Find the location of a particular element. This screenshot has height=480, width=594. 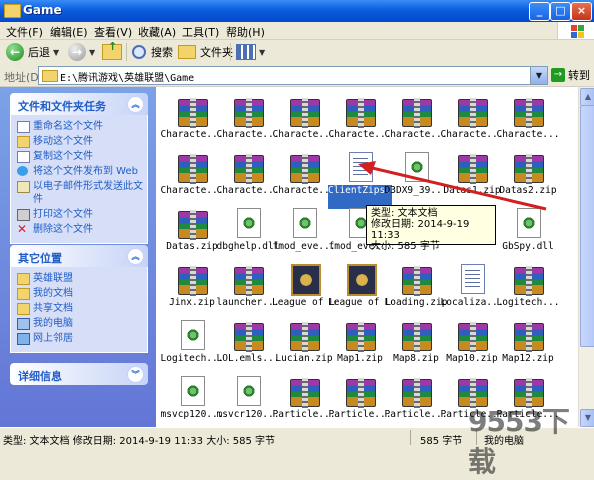

scroll-thumb is located at coordinates (587, 226).